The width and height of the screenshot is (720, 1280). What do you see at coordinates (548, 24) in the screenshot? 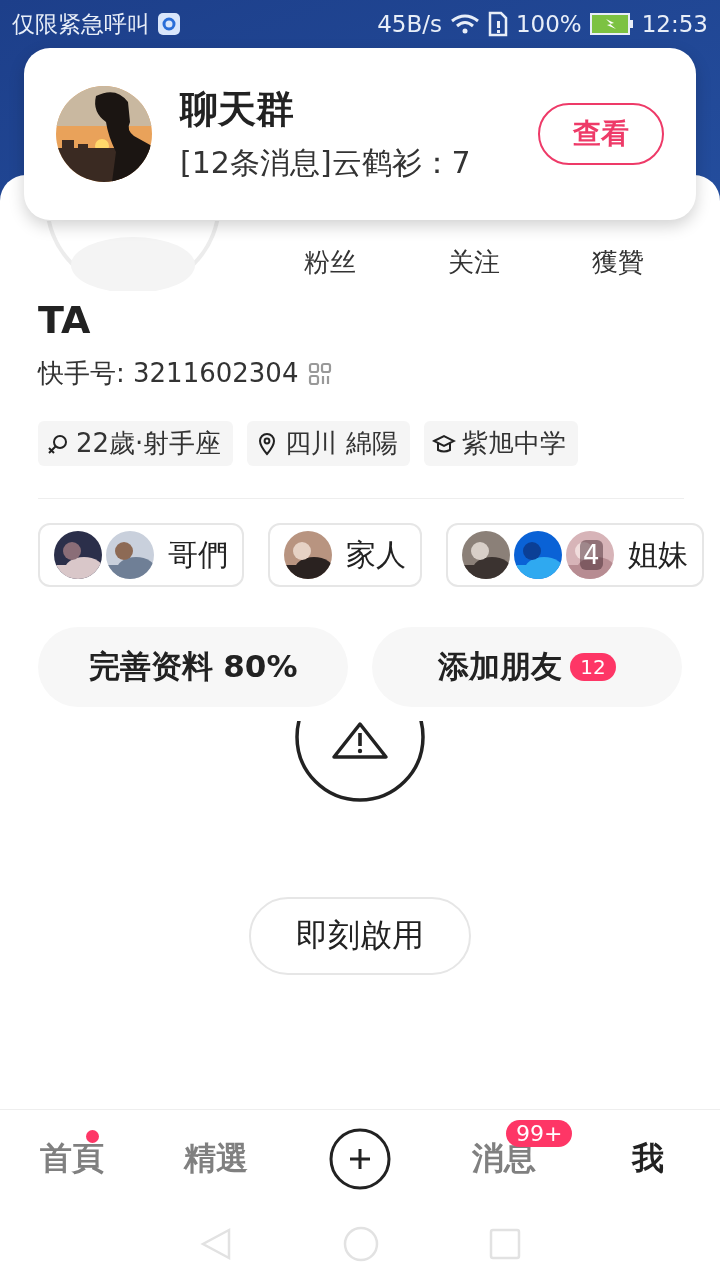
I see `battery-percent: 100%` at bounding box center [548, 24].